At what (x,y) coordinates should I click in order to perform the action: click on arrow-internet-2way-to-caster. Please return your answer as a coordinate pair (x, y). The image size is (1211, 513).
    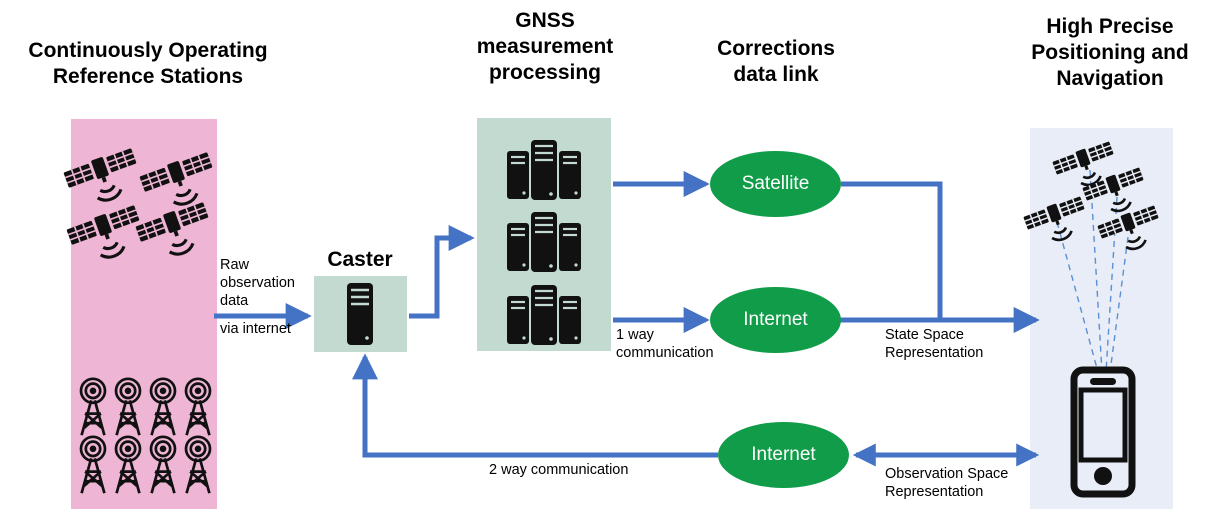
    Looking at the image, I should click on (535, 405).